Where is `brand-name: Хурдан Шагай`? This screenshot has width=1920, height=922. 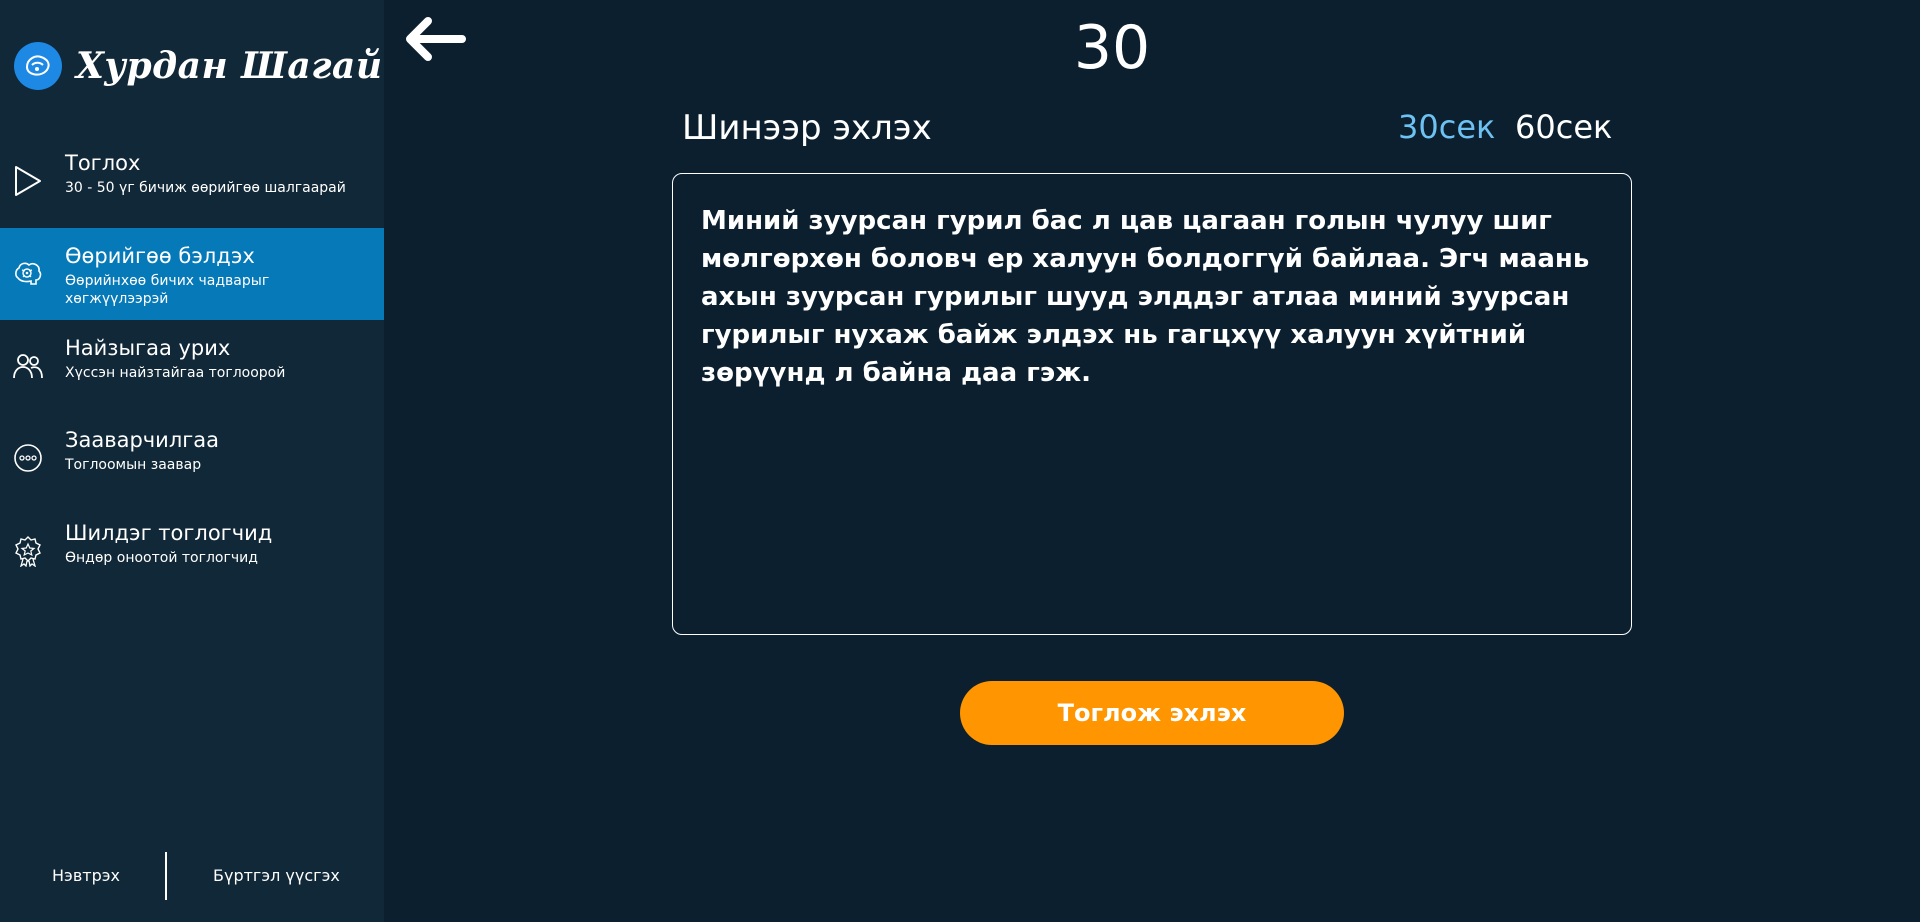
brand-name: Хурдан Шагай is located at coordinates (229, 66).